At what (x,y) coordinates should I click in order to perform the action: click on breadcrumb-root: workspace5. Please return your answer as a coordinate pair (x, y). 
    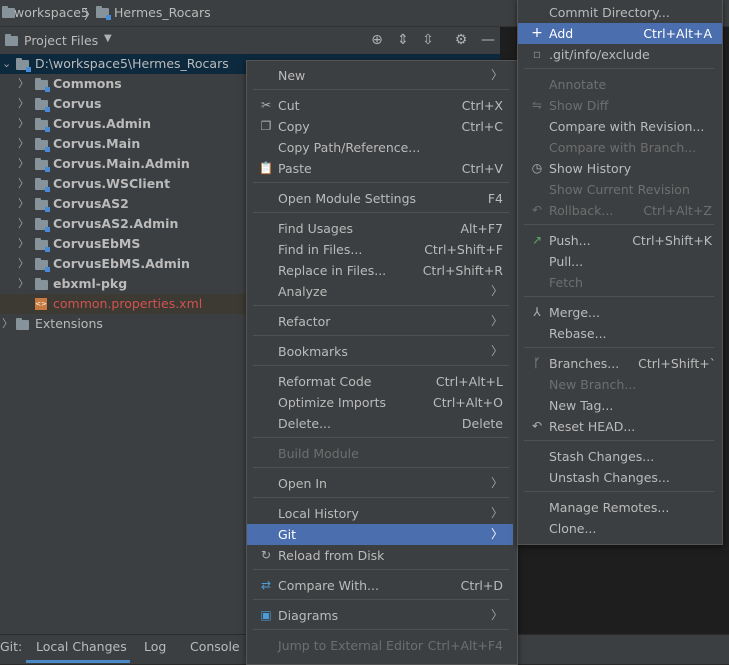
    Looking at the image, I should click on (51, 12).